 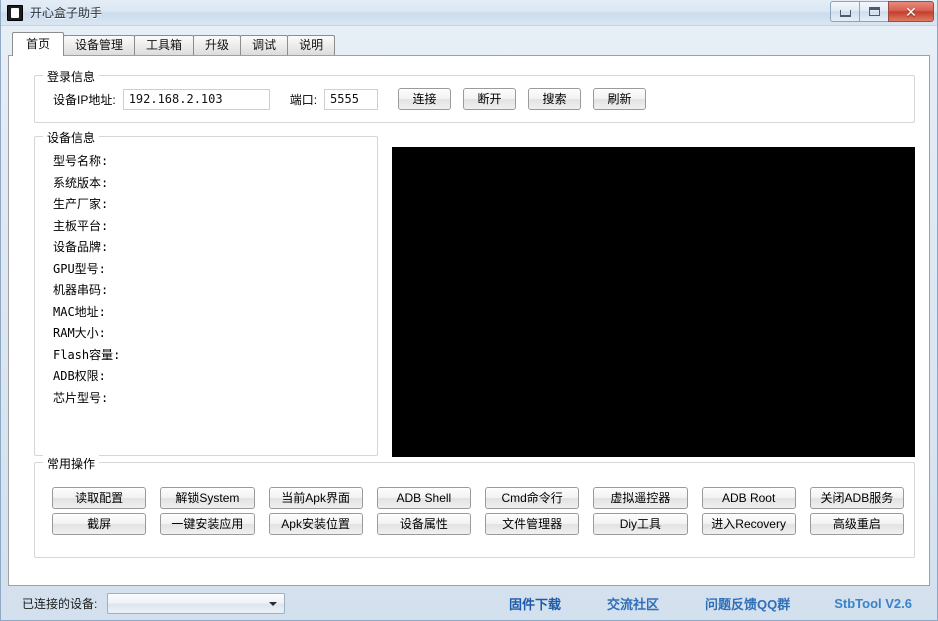 I want to click on minimize-icon, so click(x=845, y=13).